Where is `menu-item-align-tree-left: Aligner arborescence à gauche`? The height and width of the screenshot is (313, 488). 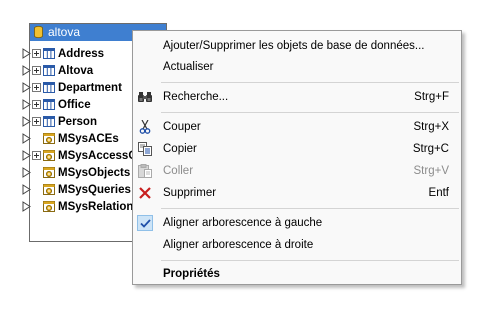
menu-item-align-tree-left: Aligner arborescence à gauche is located at coordinates (297, 223).